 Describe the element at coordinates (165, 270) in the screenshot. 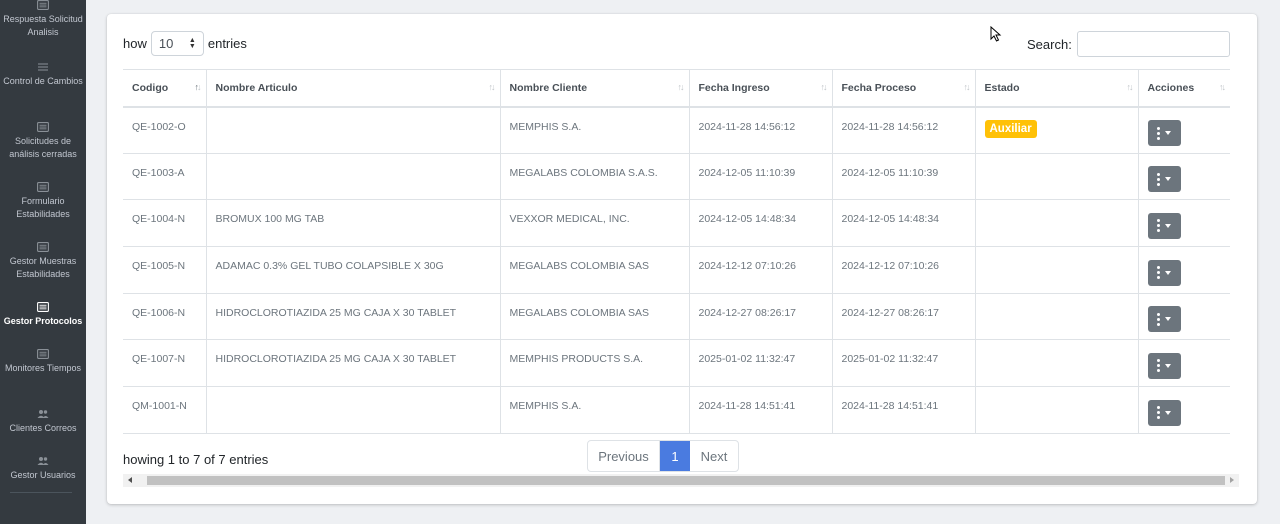

I see `cell-codigo: QE-1005-N` at that location.